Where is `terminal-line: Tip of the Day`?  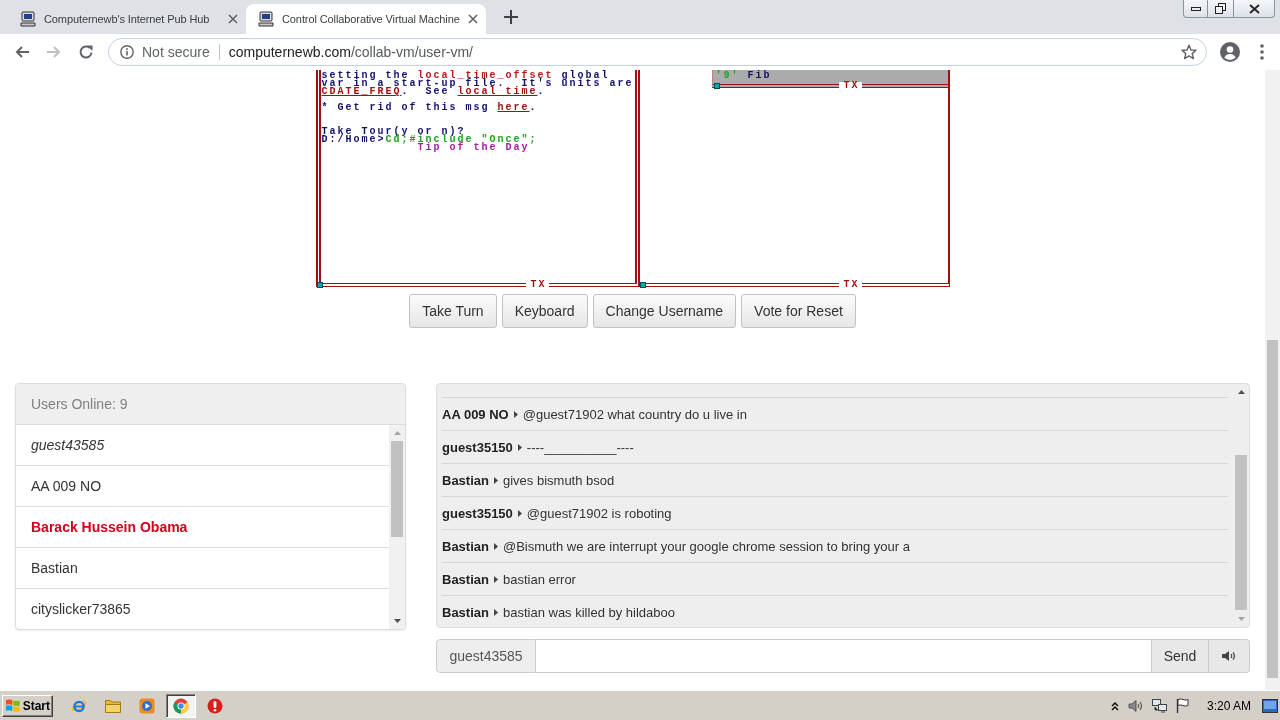 terminal-line: Tip of the Day is located at coordinates (473, 148).